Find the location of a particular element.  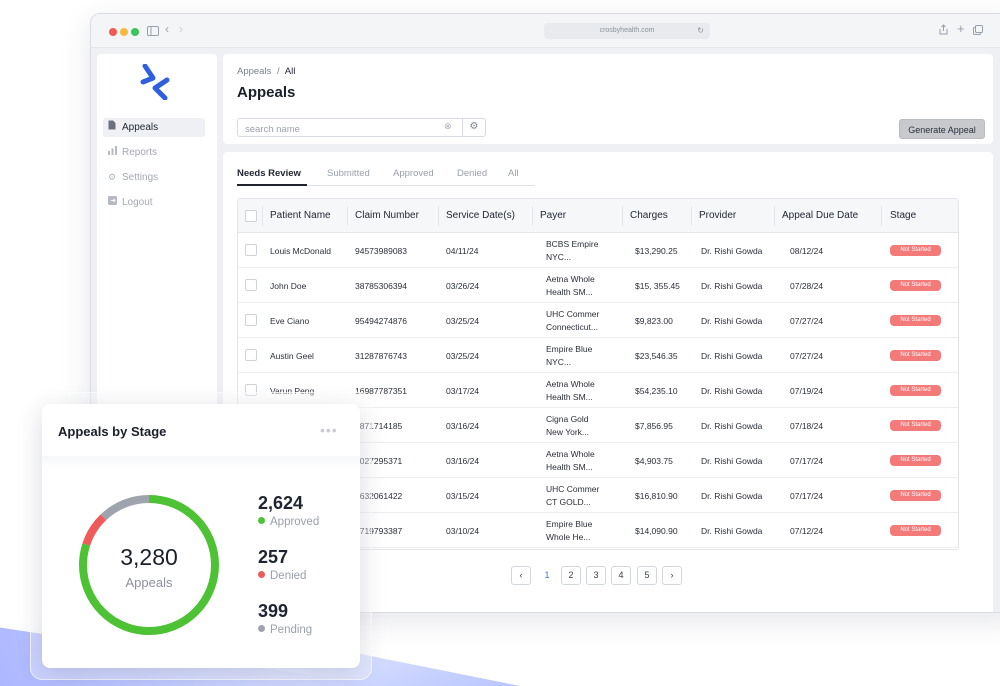

back-icon: ‹ is located at coordinates (167, 29).